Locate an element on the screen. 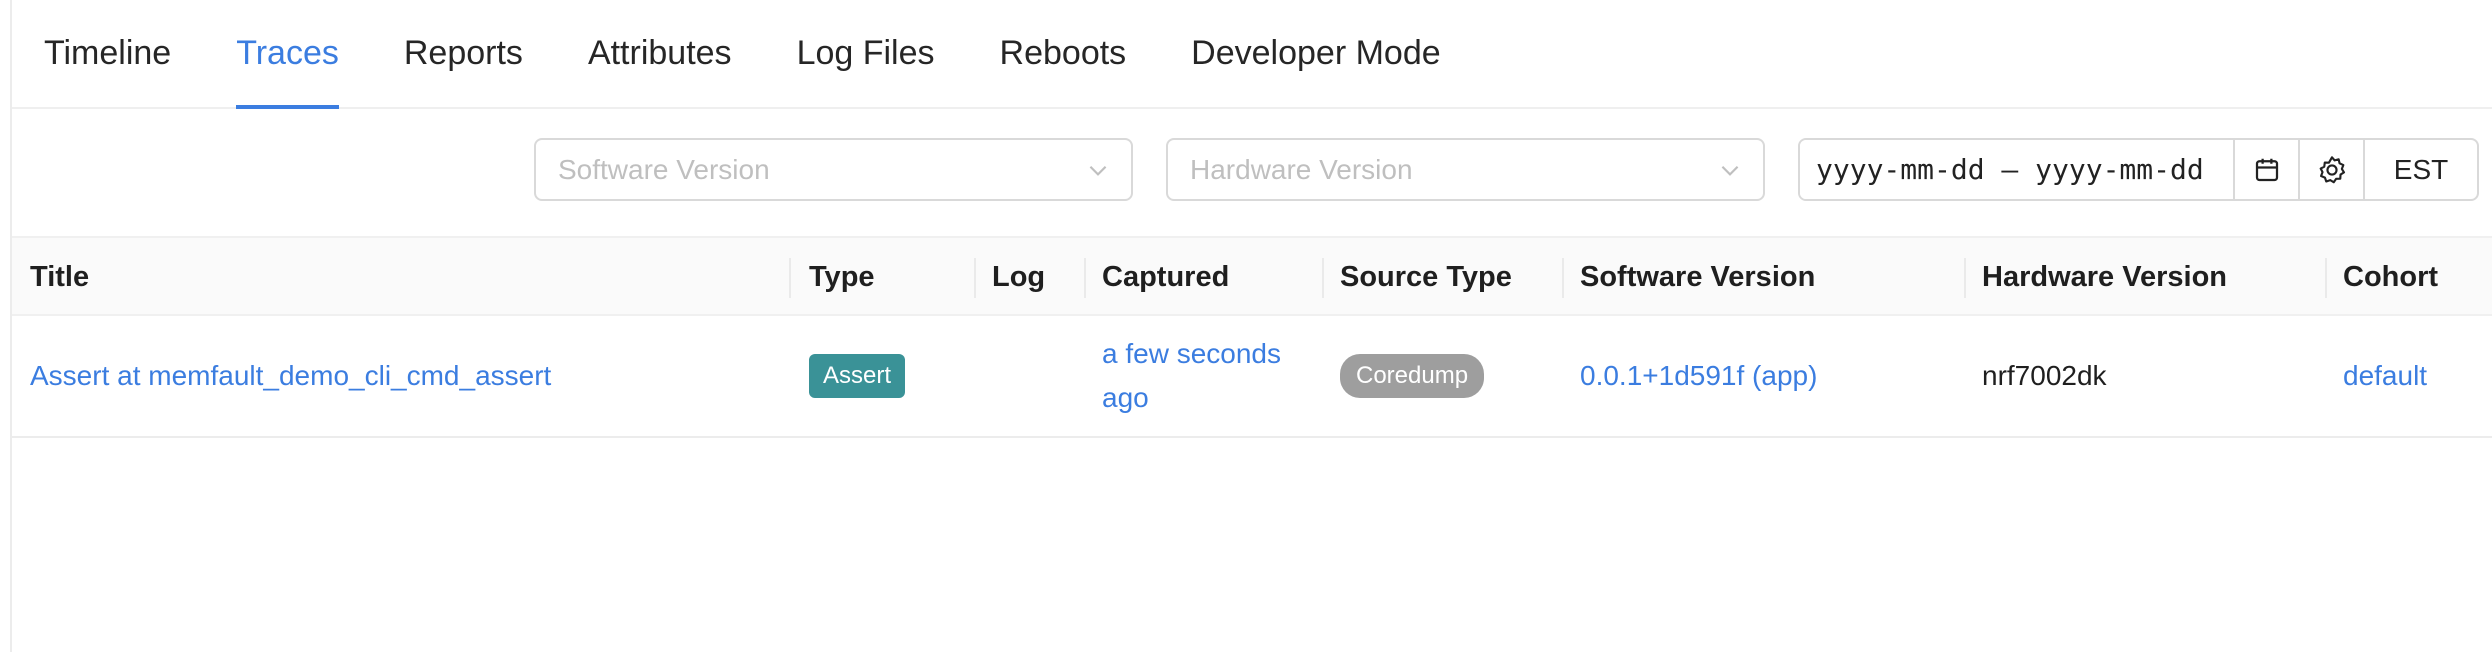  column-header-hardware-version: Hardware Version is located at coordinates (2104, 277).